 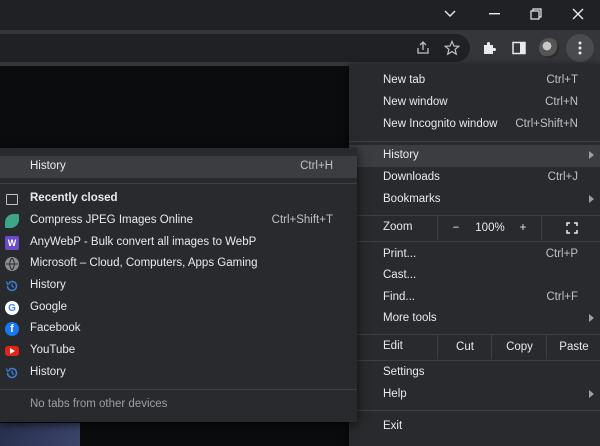 I want to click on history-entry-shortcut: Ctrl+Shift+T, so click(x=302, y=220).